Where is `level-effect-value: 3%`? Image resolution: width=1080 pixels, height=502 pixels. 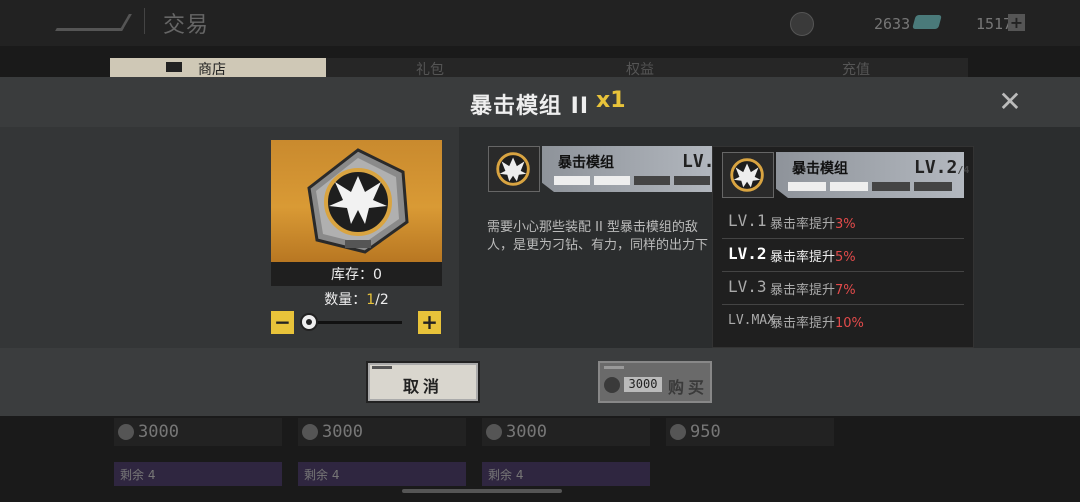
level-effect-value: 3% is located at coordinates (845, 224).